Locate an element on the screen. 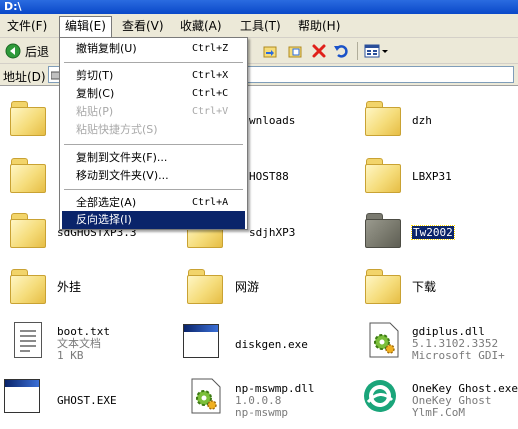 The image size is (518, 429). folder-label-lbxp31: LBXP31 is located at coordinates (432, 176).